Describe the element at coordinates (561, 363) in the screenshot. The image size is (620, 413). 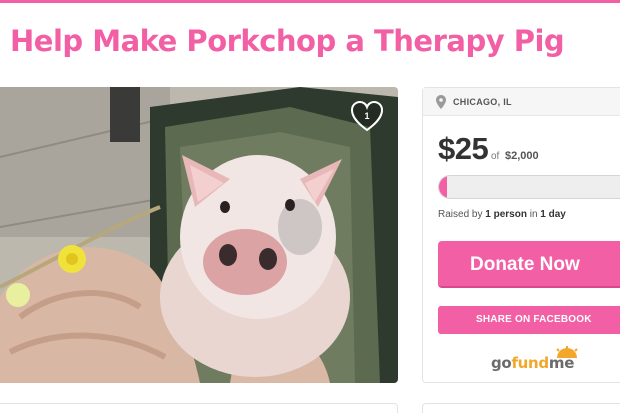
I see `logo-part-me: me` at that location.